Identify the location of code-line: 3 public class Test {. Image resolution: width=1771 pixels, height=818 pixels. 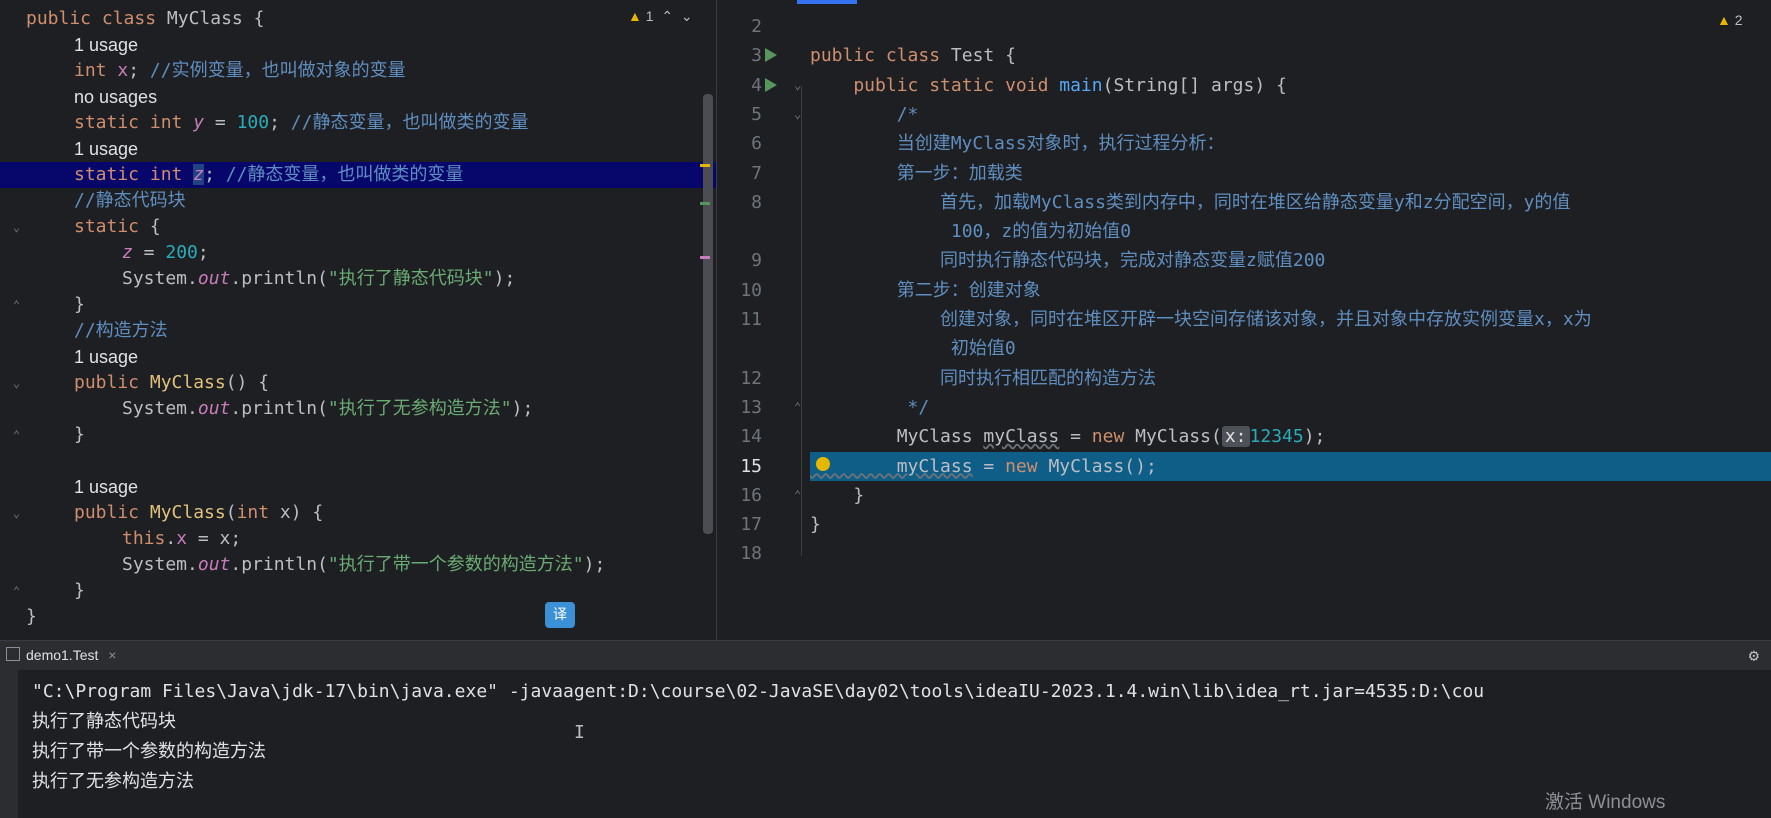
(1244, 55).